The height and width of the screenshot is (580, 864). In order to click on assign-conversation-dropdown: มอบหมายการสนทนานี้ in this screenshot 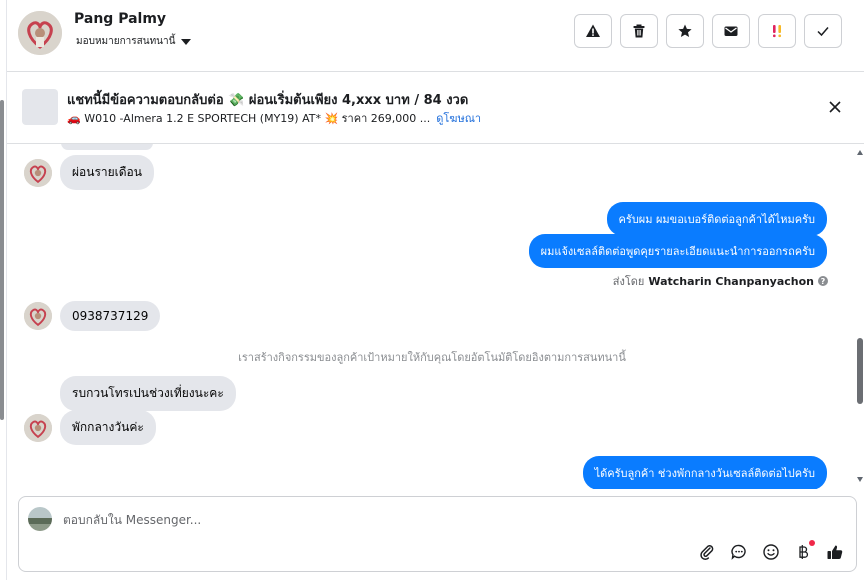, I will do `click(134, 41)`.